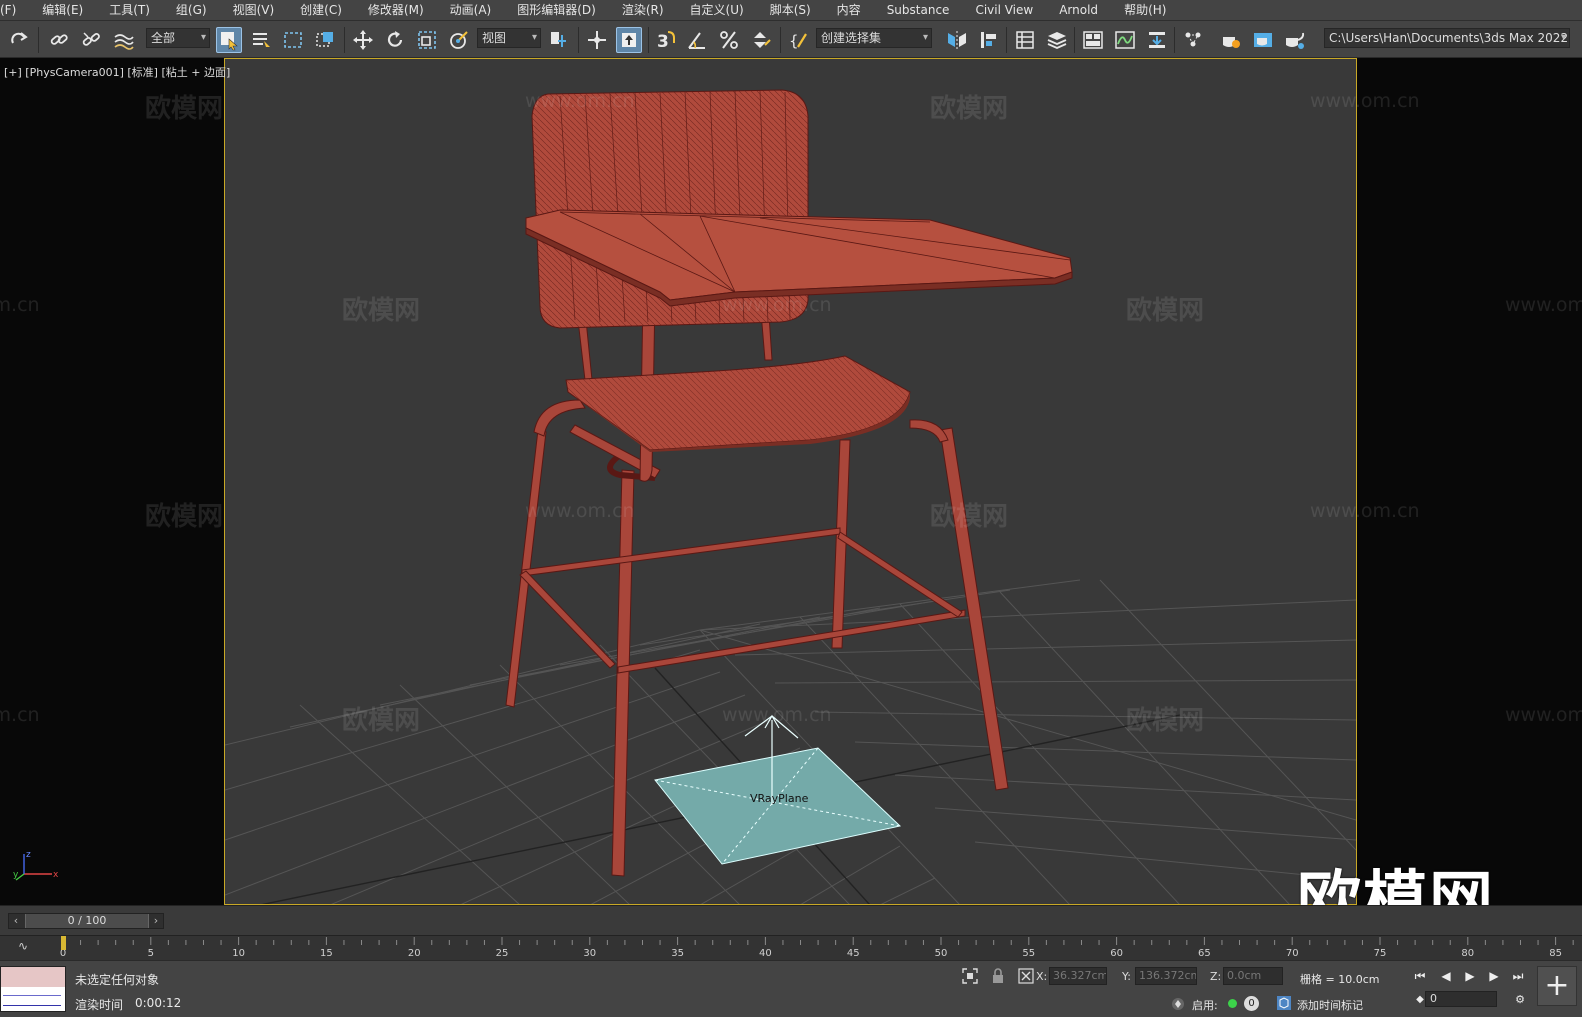 The image size is (1582, 1017). Describe the element at coordinates (33, 989) in the screenshot. I see `maxscript-listener-mini` at that location.